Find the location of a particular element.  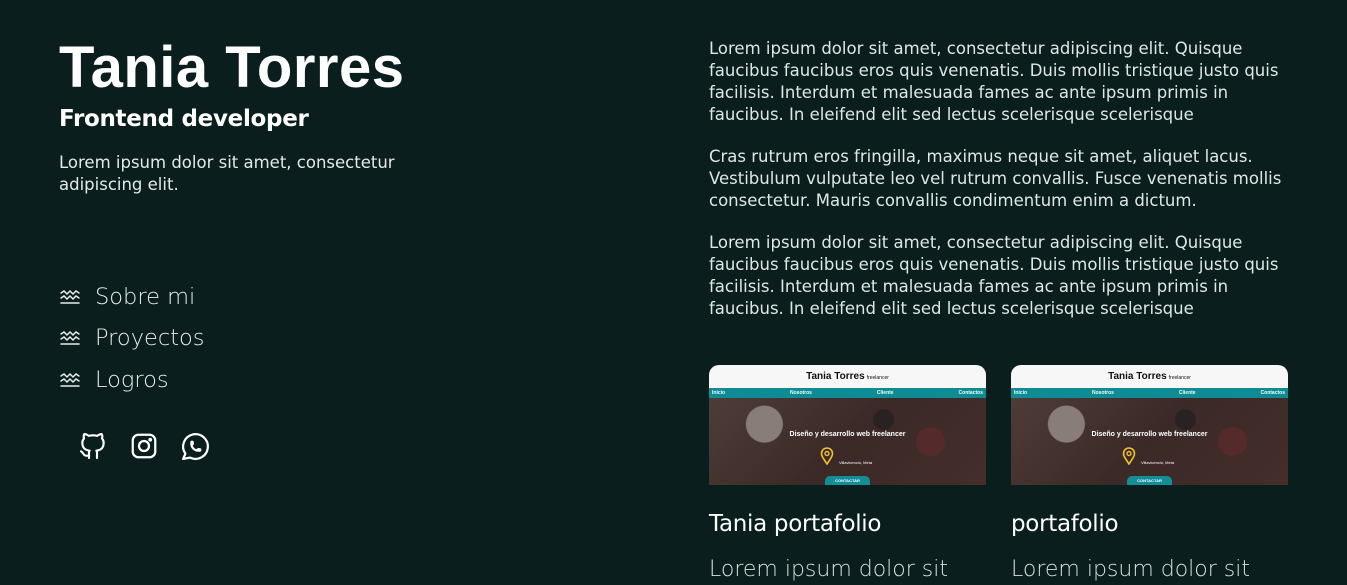

whatsapp-link is located at coordinates (195, 446).